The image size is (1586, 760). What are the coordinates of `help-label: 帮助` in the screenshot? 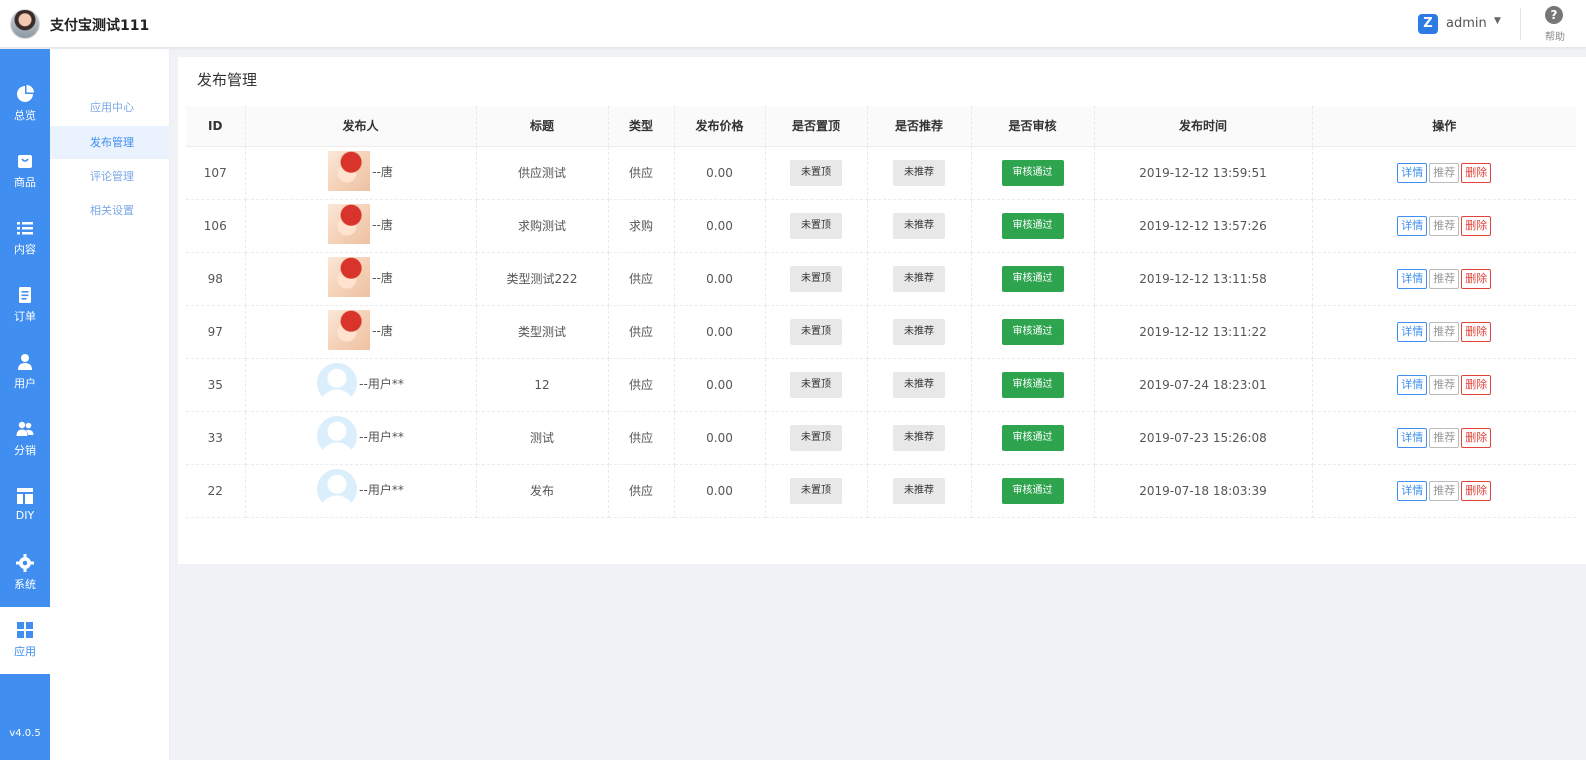 It's located at (1555, 35).